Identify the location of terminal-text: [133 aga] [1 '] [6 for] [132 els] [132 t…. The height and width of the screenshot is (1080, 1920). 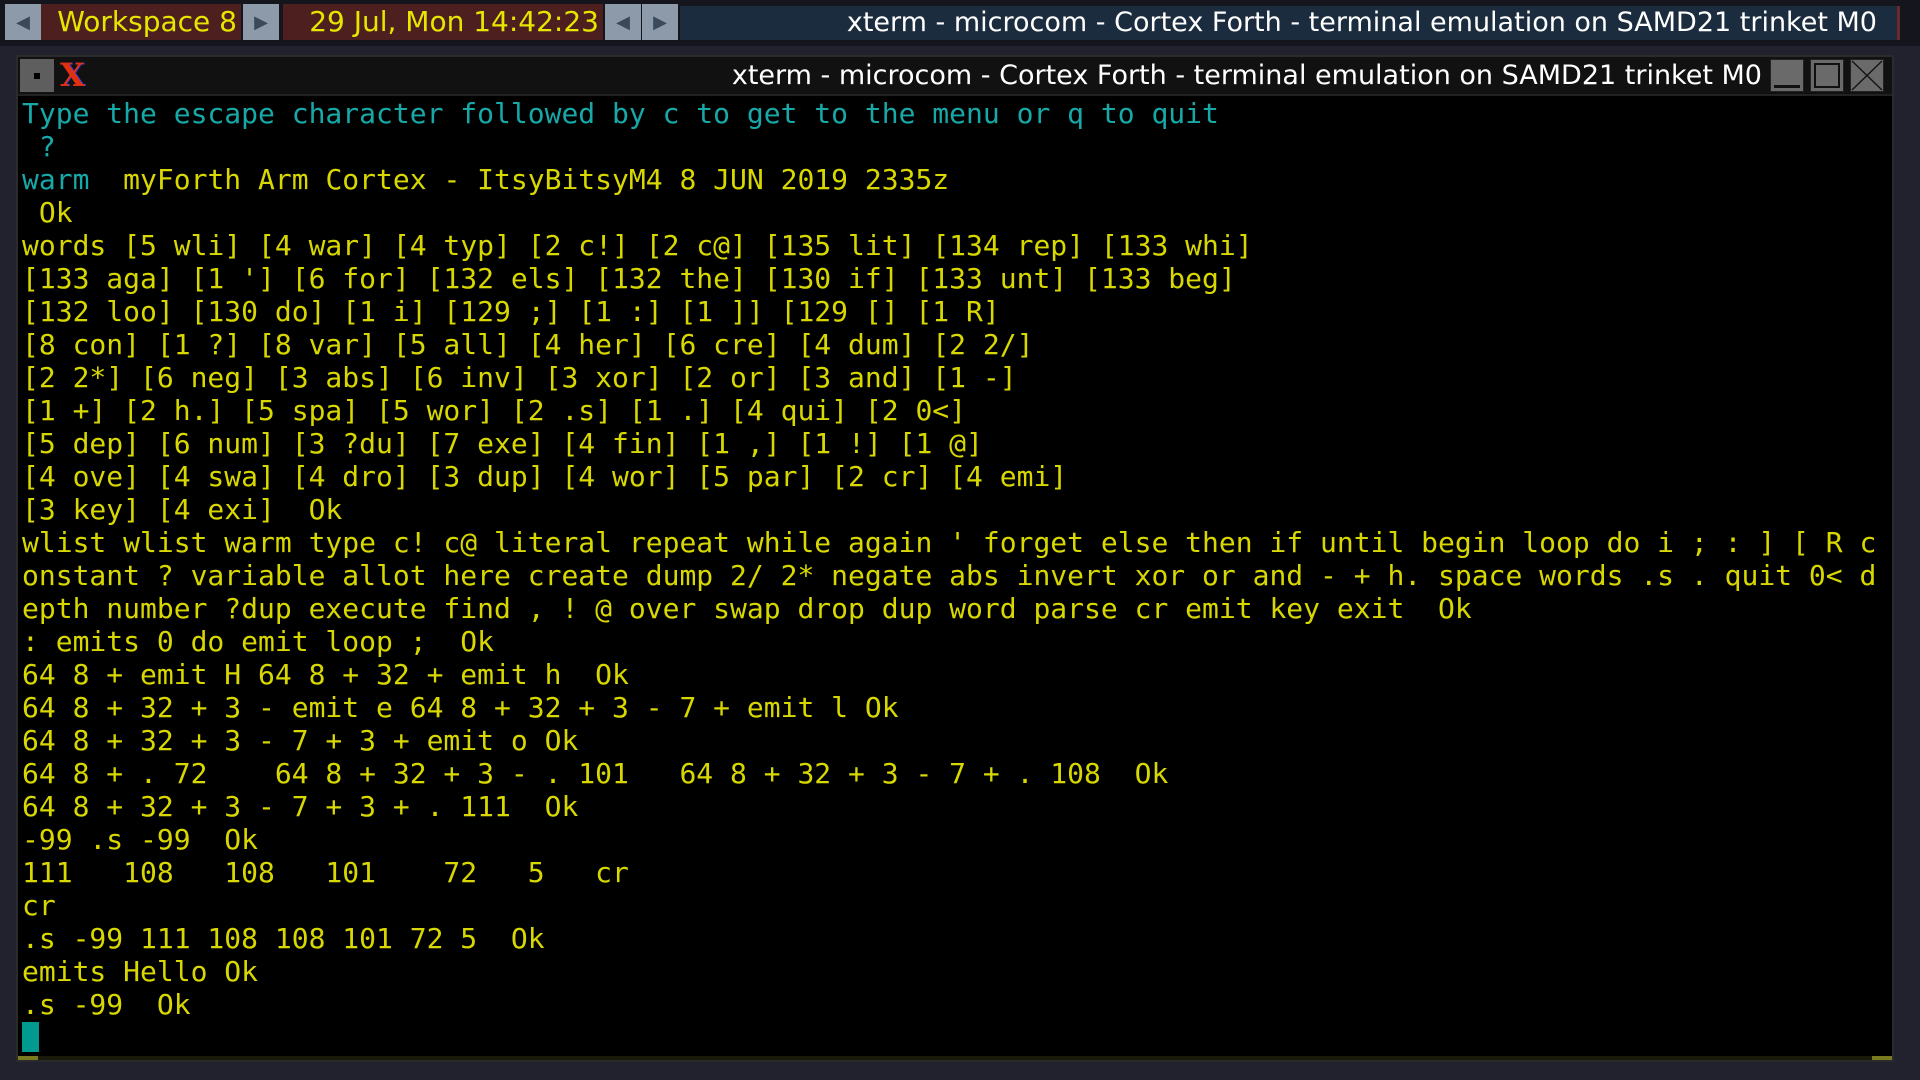
(629, 278).